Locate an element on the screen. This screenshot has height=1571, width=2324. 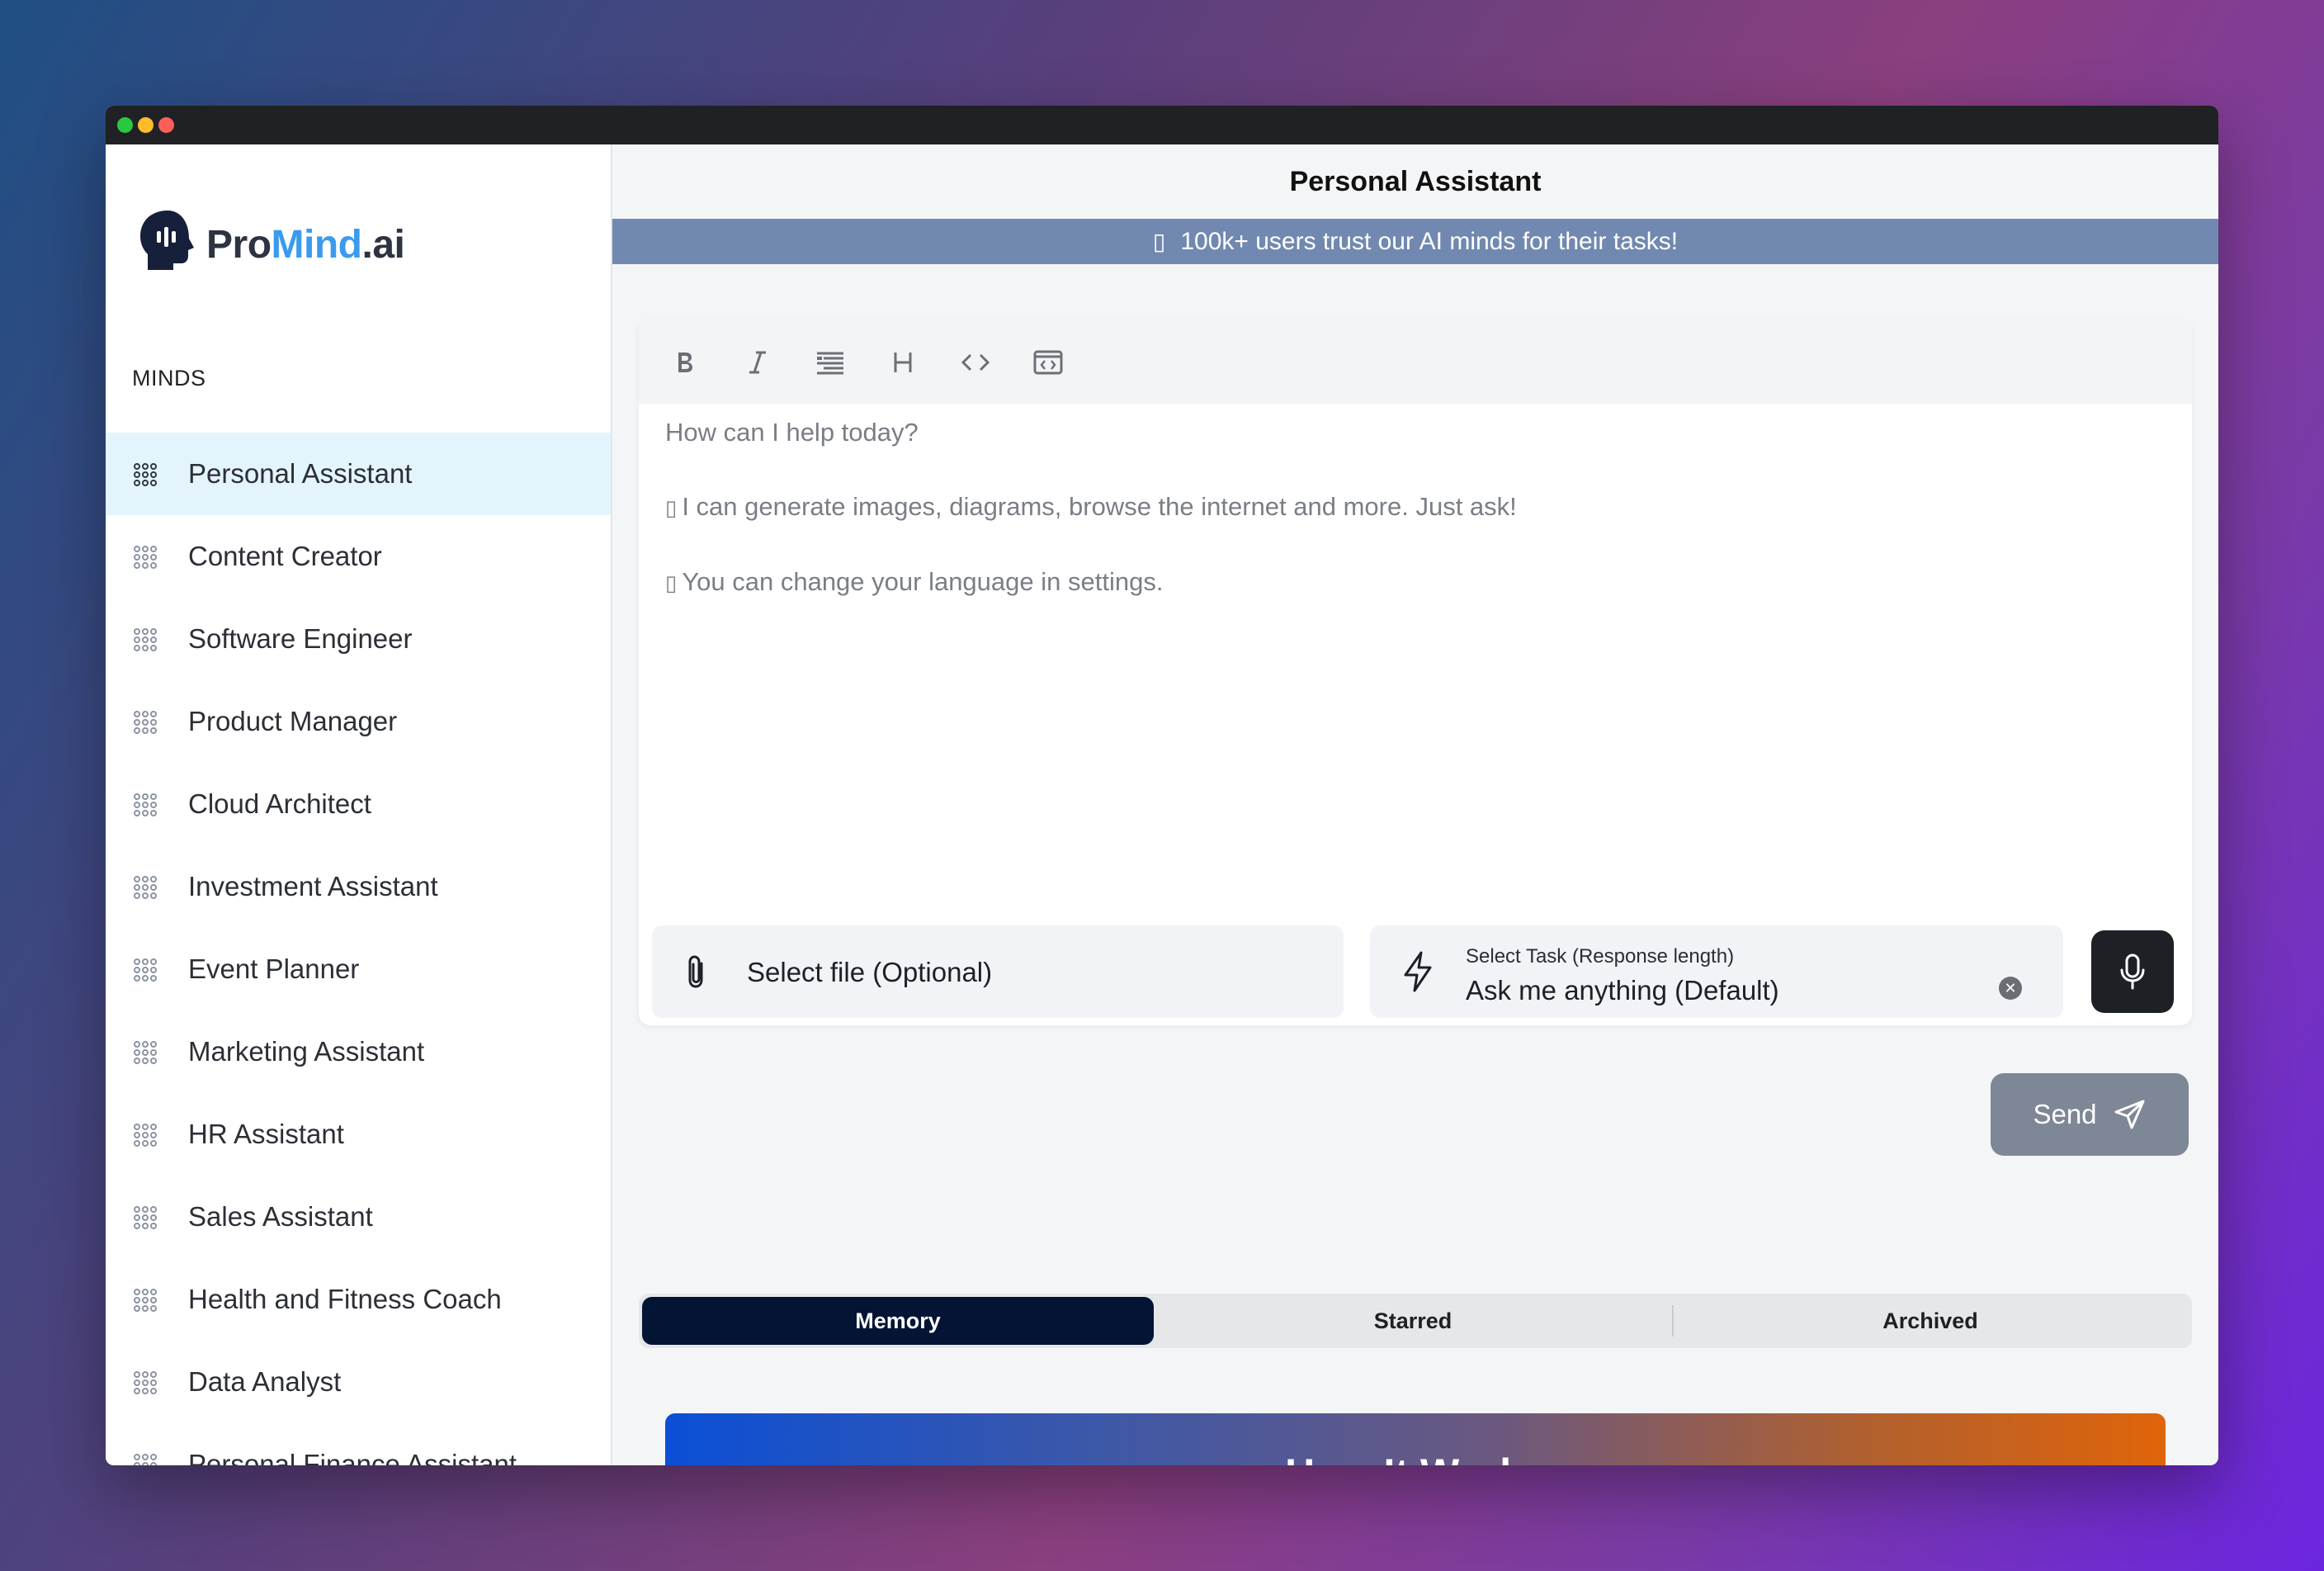
sidebar-item-label: Health and Fitness Coach is located at coordinates (345, 1299).